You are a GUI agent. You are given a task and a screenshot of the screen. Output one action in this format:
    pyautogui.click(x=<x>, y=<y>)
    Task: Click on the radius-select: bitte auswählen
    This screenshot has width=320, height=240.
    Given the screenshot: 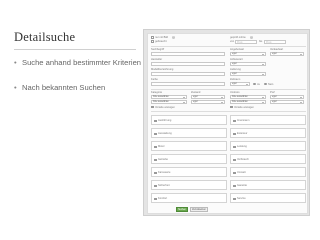 What is the action you would take?
    pyautogui.click(x=248, y=97)
    